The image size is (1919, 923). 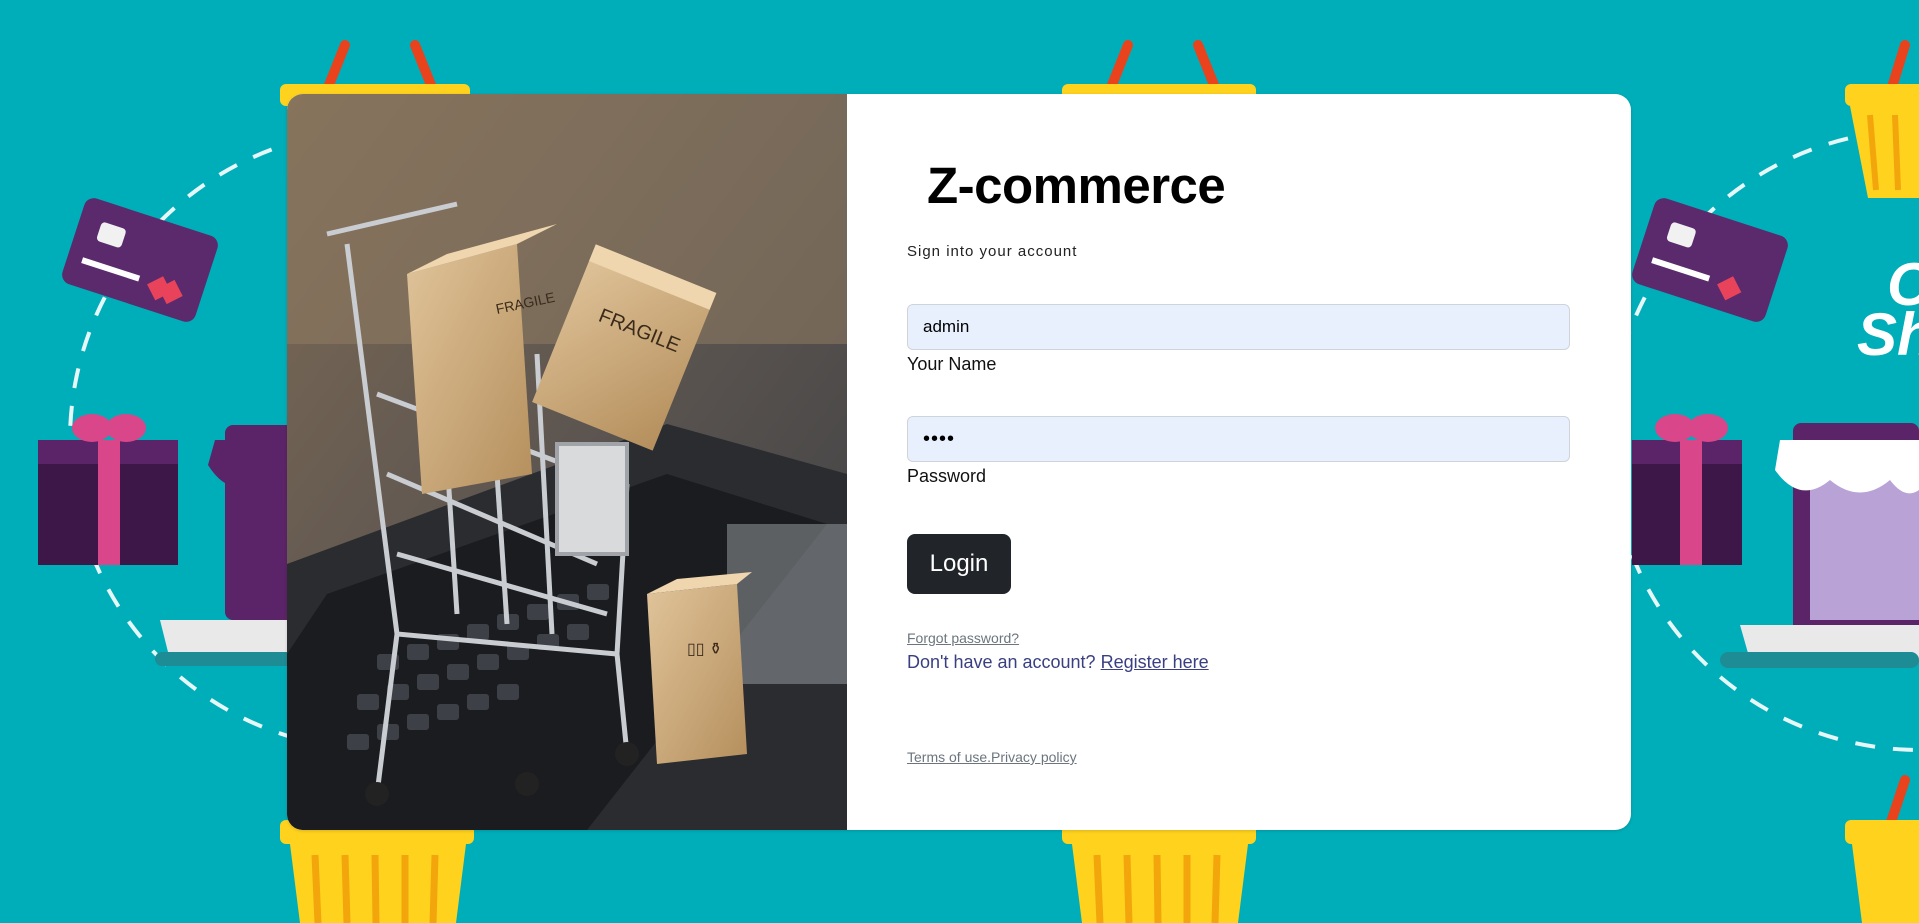 What do you see at coordinates (1155, 662) in the screenshot?
I see `register-link: Register here` at bounding box center [1155, 662].